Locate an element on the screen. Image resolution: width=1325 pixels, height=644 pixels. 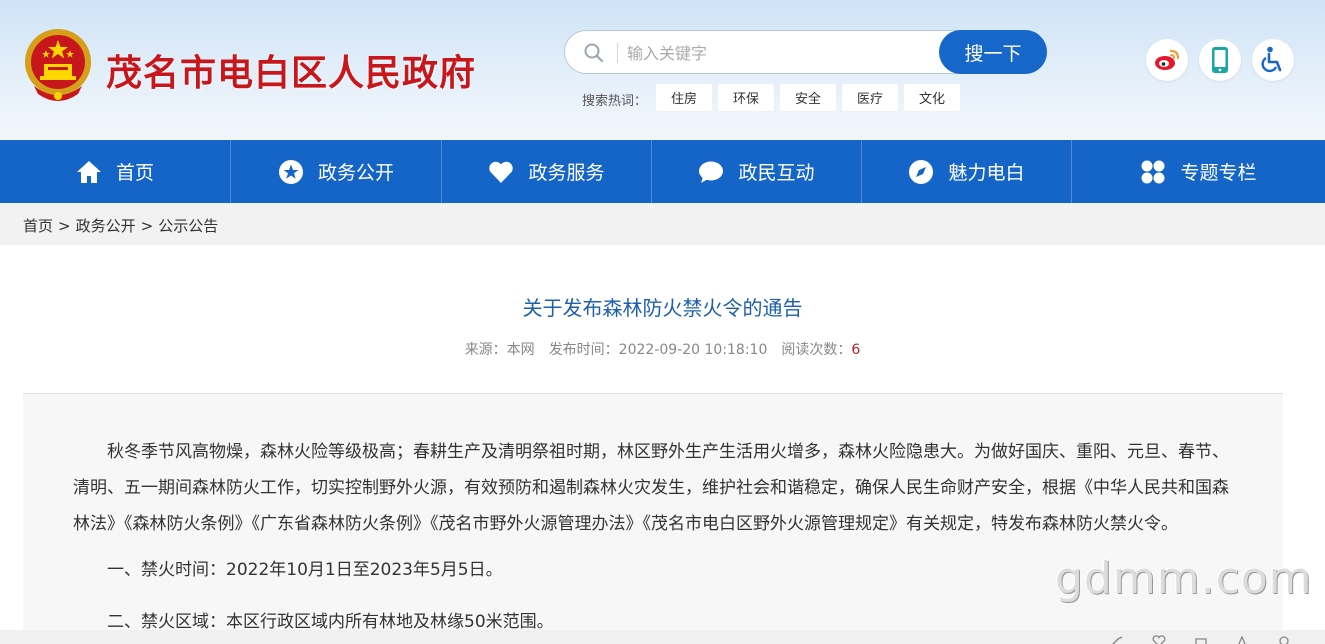
compass-icon is located at coordinates (921, 172).